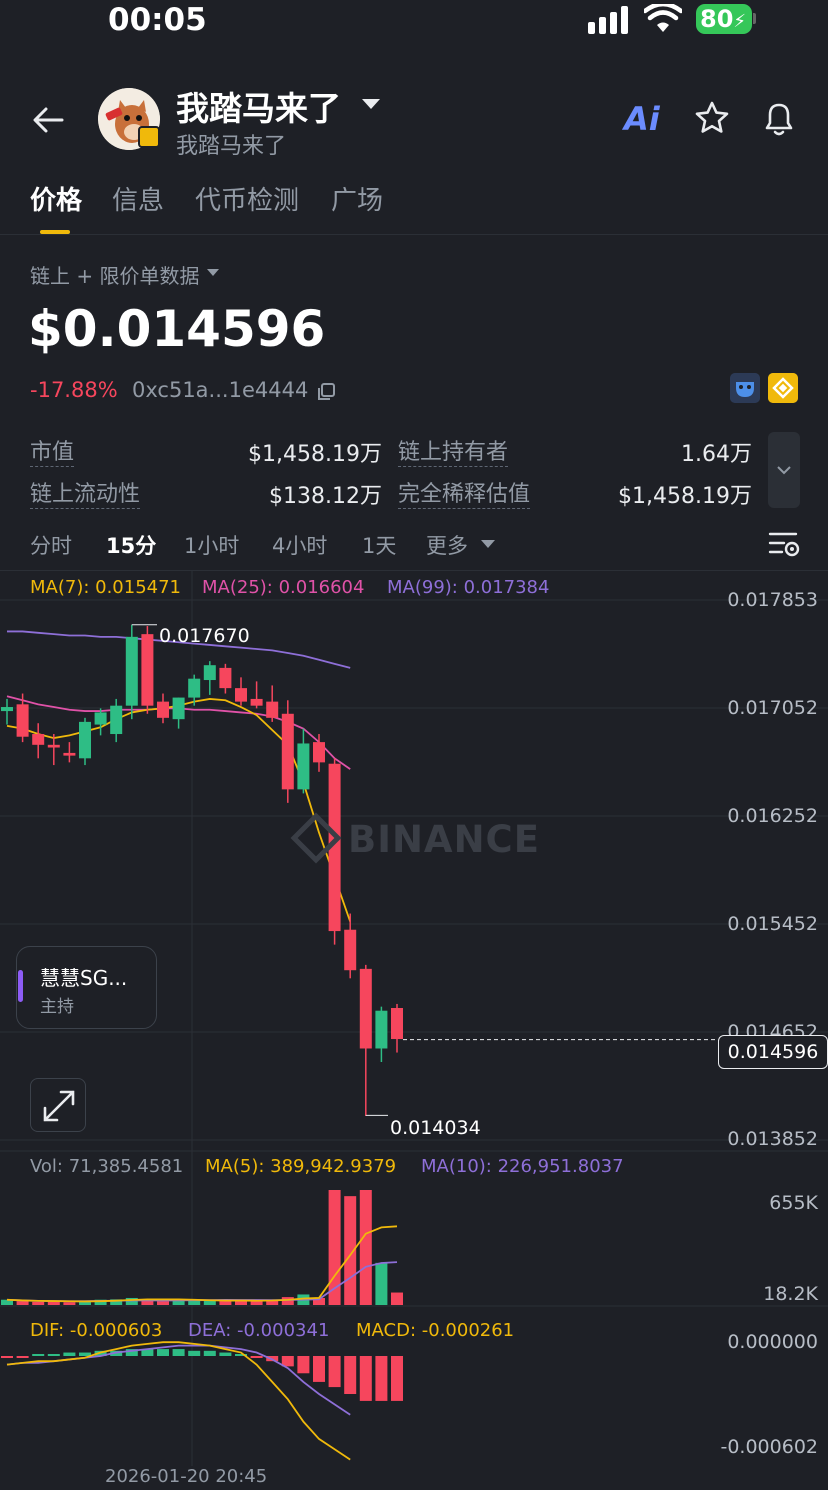  I want to click on volume-axis-label: 18.2K, so click(790, 1294).